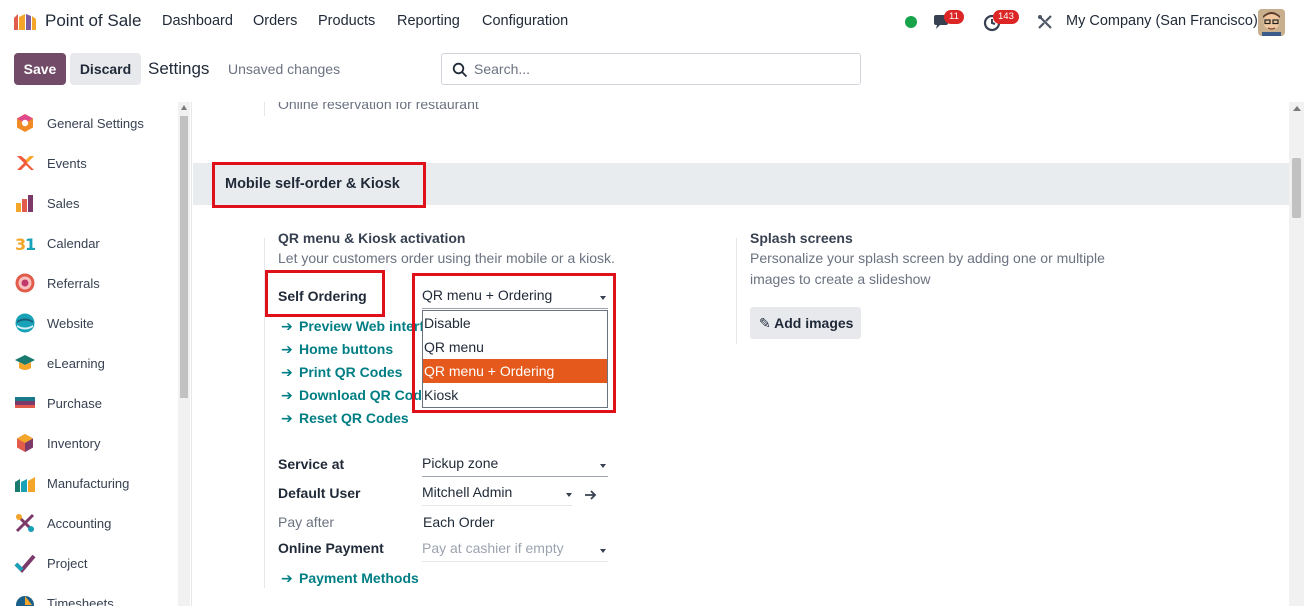  I want to click on sidebar-item-accounting: Accounting, so click(89, 523).